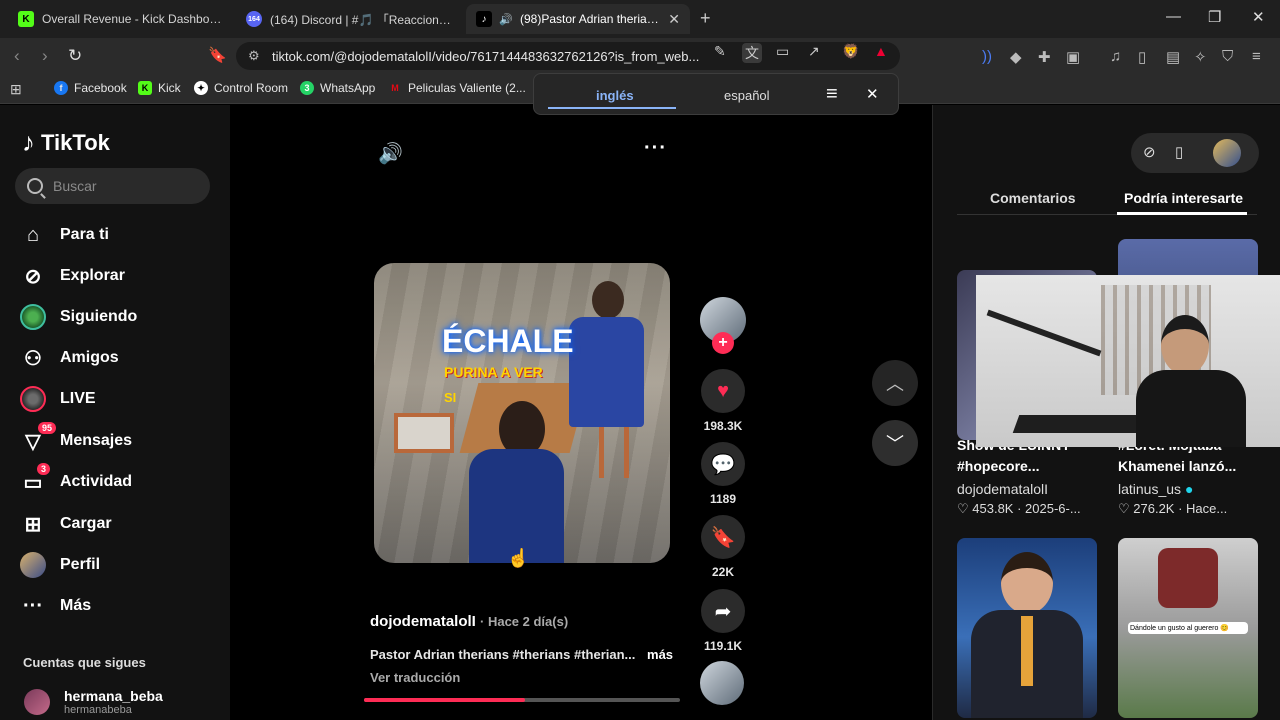 The width and height of the screenshot is (1280, 720). What do you see at coordinates (987, 56) in the screenshot?
I see `wallet-sound-icon: ))` at bounding box center [987, 56].